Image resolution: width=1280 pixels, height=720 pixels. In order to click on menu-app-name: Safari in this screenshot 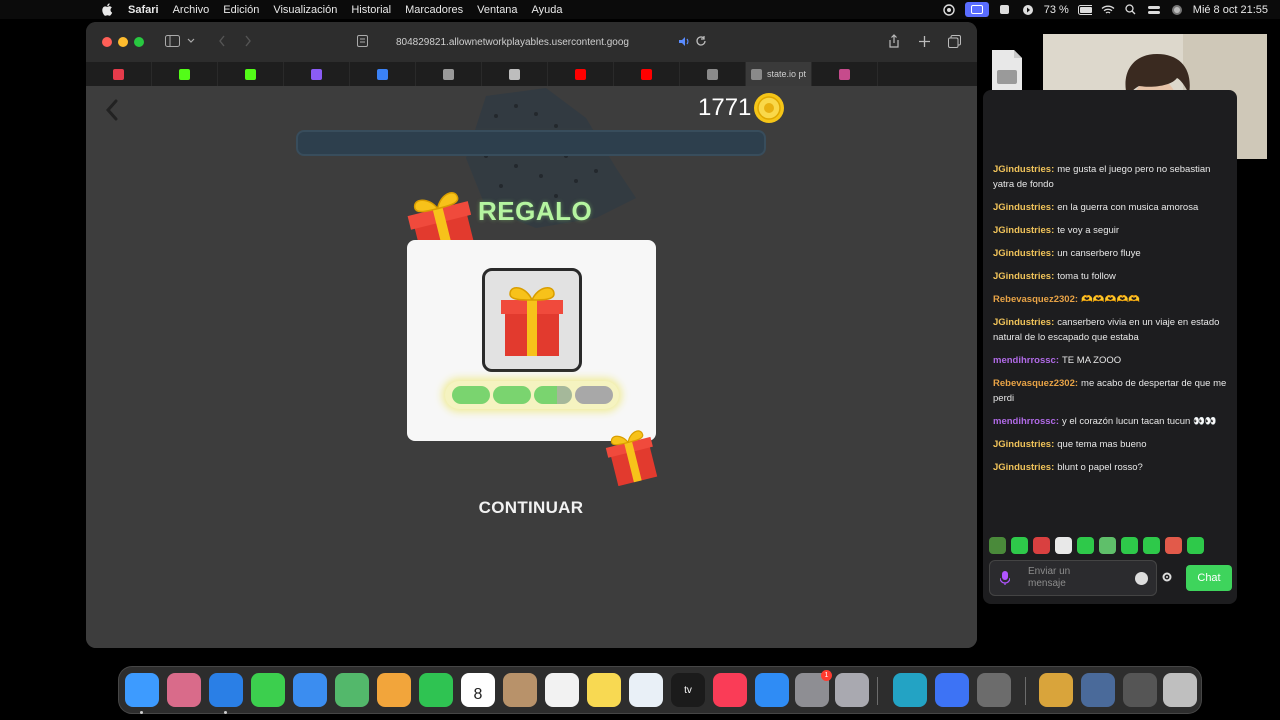, I will do `click(143, 10)`.